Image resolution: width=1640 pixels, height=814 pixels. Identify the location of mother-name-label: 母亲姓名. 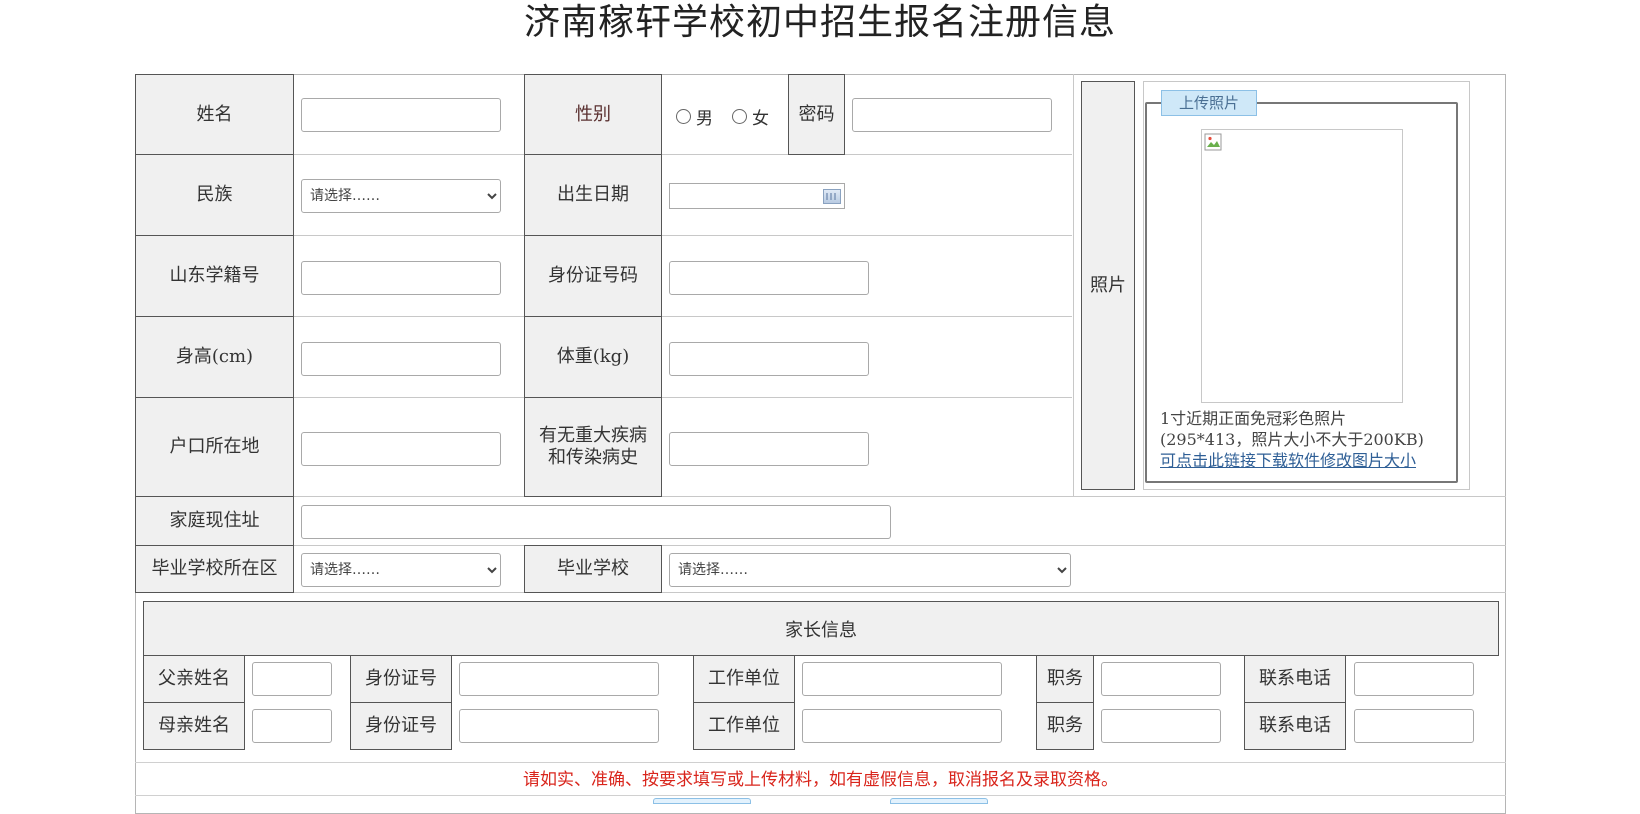
(194, 726).